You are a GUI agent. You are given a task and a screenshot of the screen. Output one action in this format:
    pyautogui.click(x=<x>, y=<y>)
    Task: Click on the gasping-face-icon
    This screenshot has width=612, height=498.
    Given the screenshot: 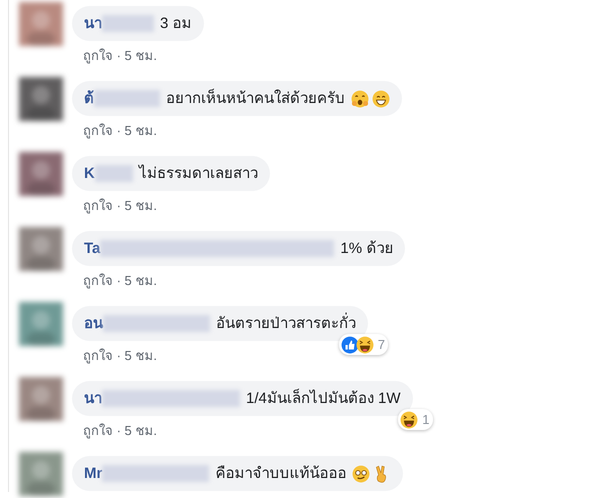 What is the action you would take?
    pyautogui.click(x=360, y=99)
    